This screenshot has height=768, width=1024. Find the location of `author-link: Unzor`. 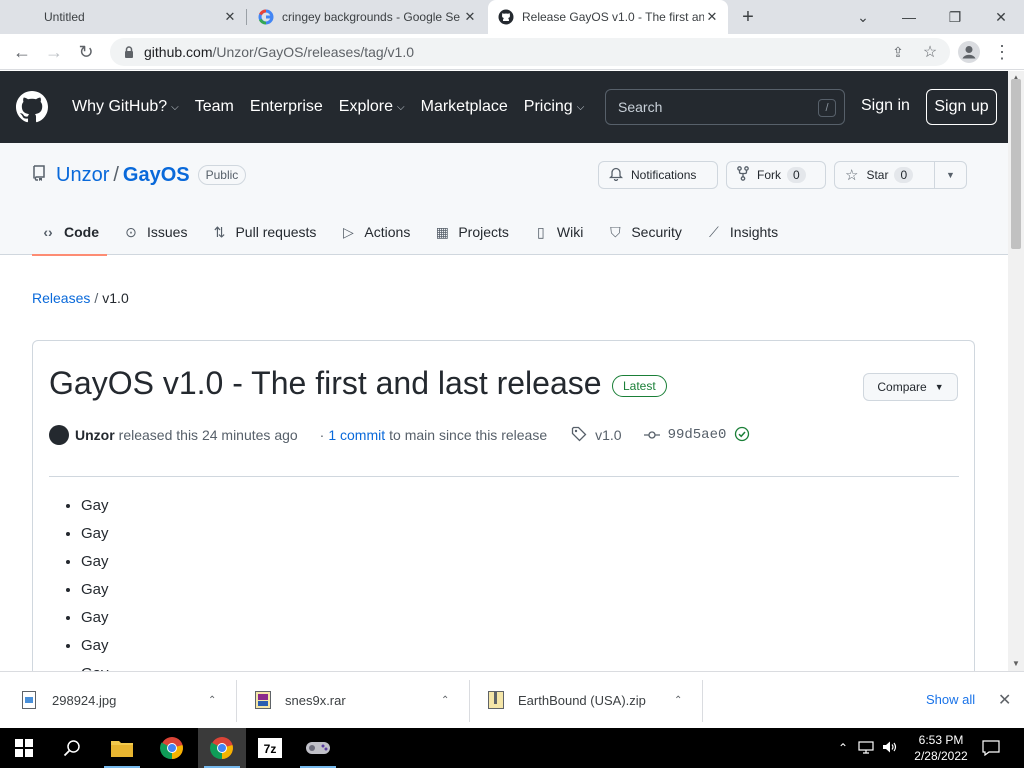

author-link: Unzor is located at coordinates (95, 435).